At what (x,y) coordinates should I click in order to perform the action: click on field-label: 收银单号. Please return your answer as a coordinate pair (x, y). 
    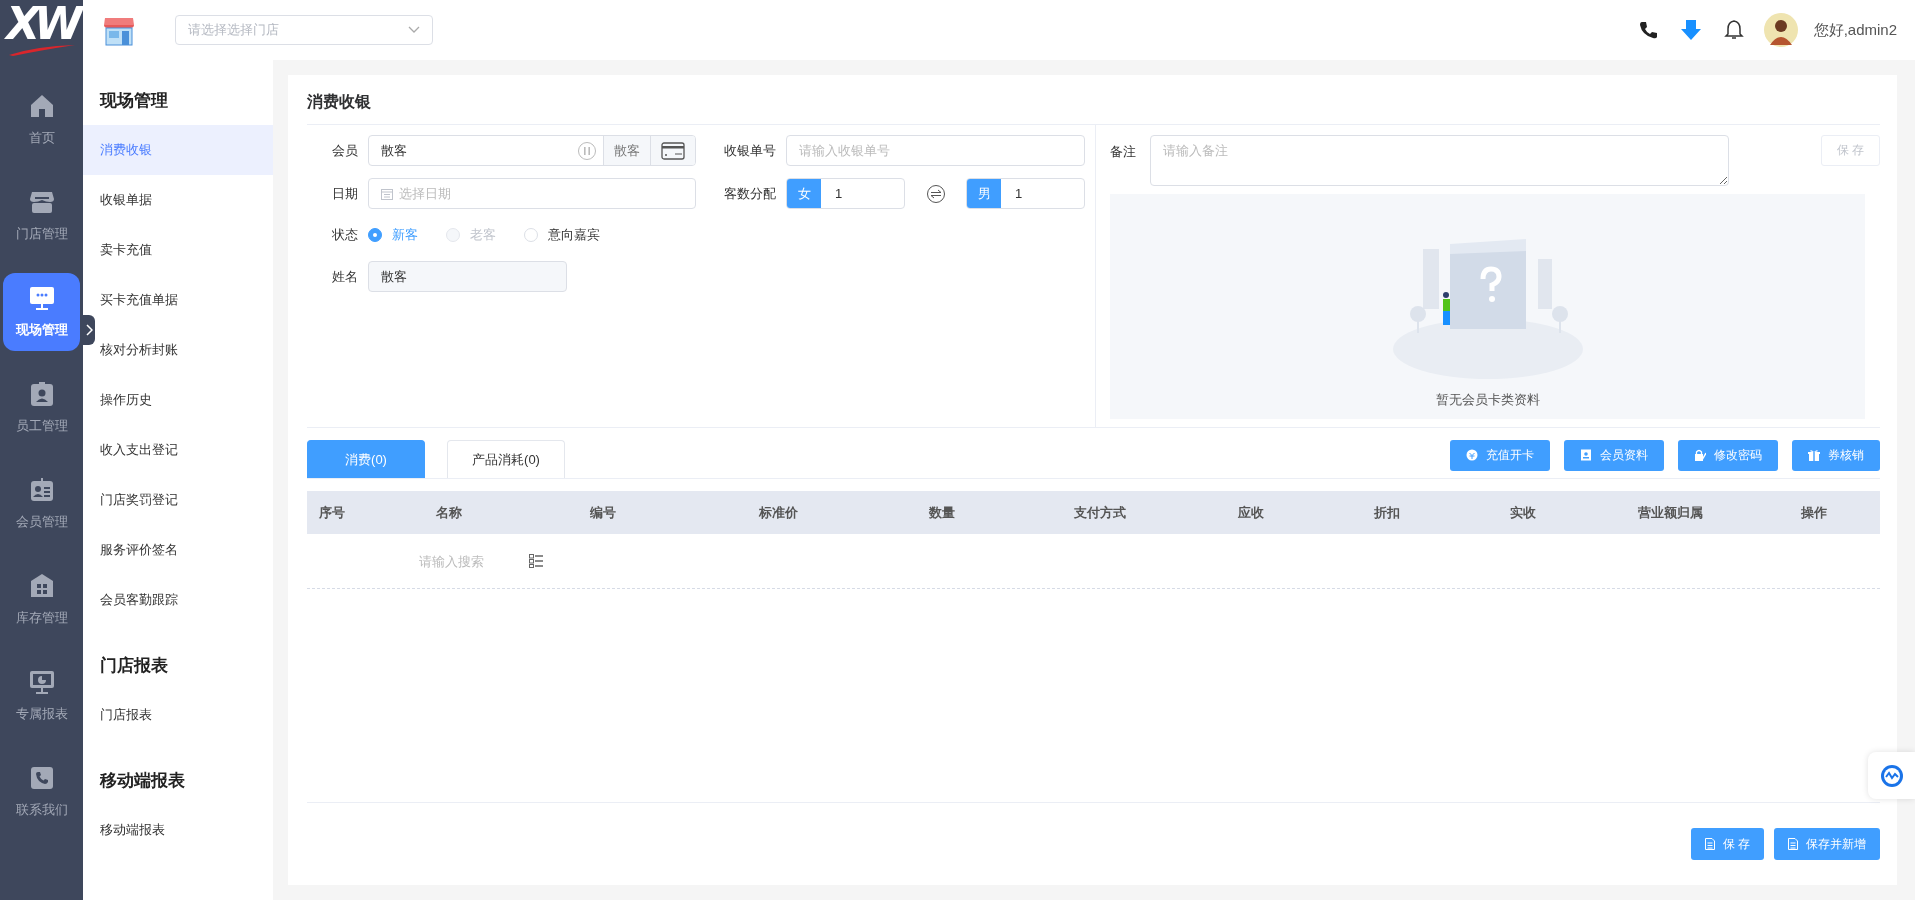
    Looking at the image, I should click on (749, 150).